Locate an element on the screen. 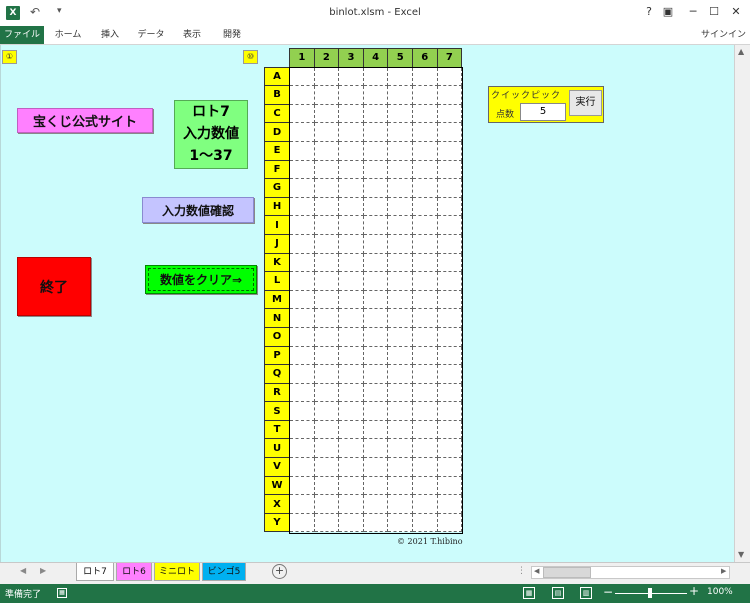  quick-pick-run-button: 実行 is located at coordinates (585, 103).